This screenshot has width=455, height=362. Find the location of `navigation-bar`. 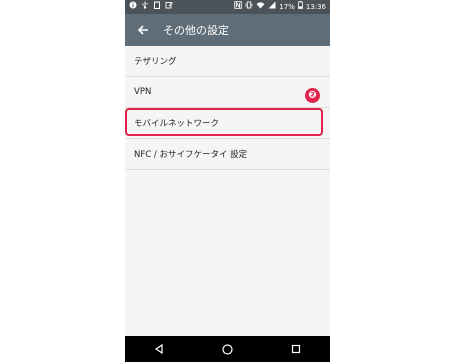

navigation-bar is located at coordinates (227, 349).